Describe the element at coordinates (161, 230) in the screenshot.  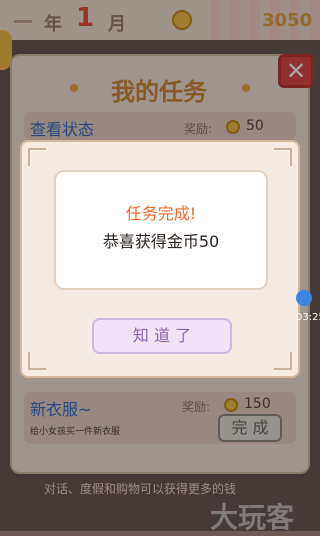
I see `message-box: 任务完成! 恭喜获得金币50` at that location.